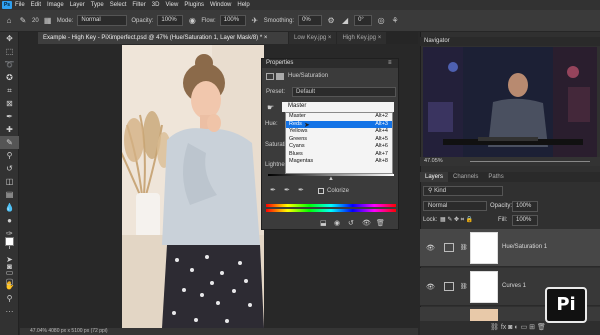 The width and height of the screenshot is (600, 335). What do you see at coordinates (287, 190) in the screenshot?
I see `eyedropper-plus-icon: ✒` at bounding box center [287, 190].